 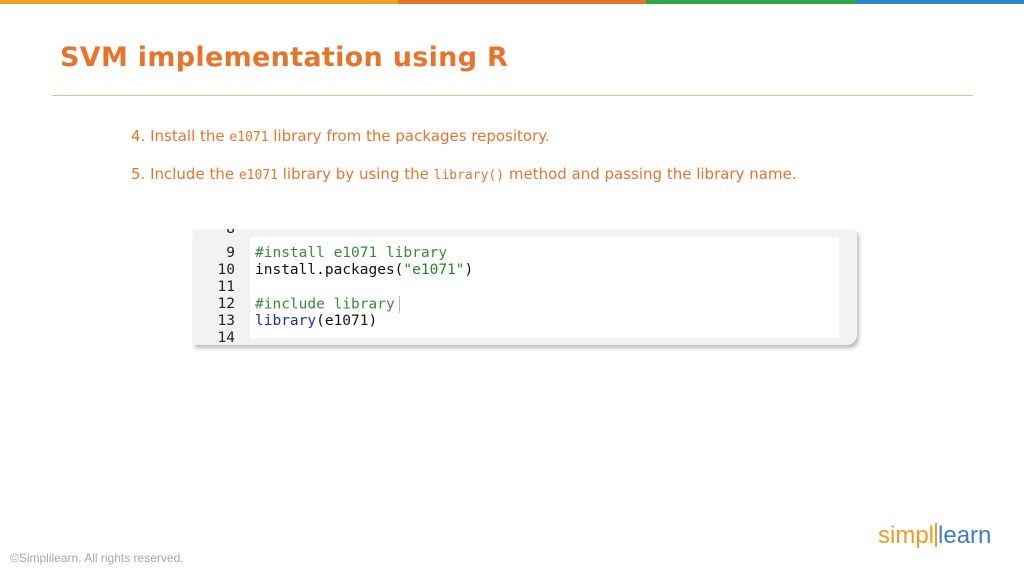 I want to click on simplilearn-logo: simpl learn, so click(x=935, y=535).